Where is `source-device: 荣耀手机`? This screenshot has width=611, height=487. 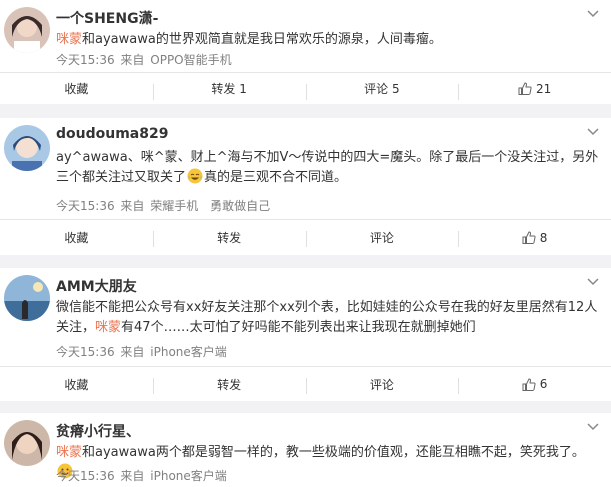 source-device: 荣耀手机 is located at coordinates (174, 206).